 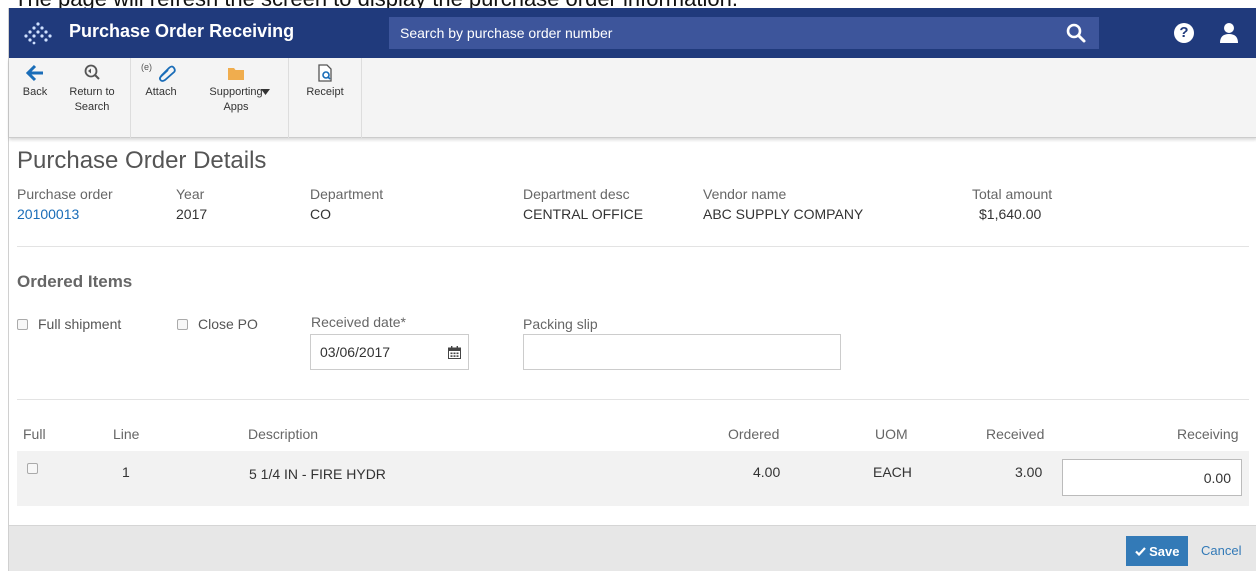 I want to click on calendar-button, so click(x=455, y=352).